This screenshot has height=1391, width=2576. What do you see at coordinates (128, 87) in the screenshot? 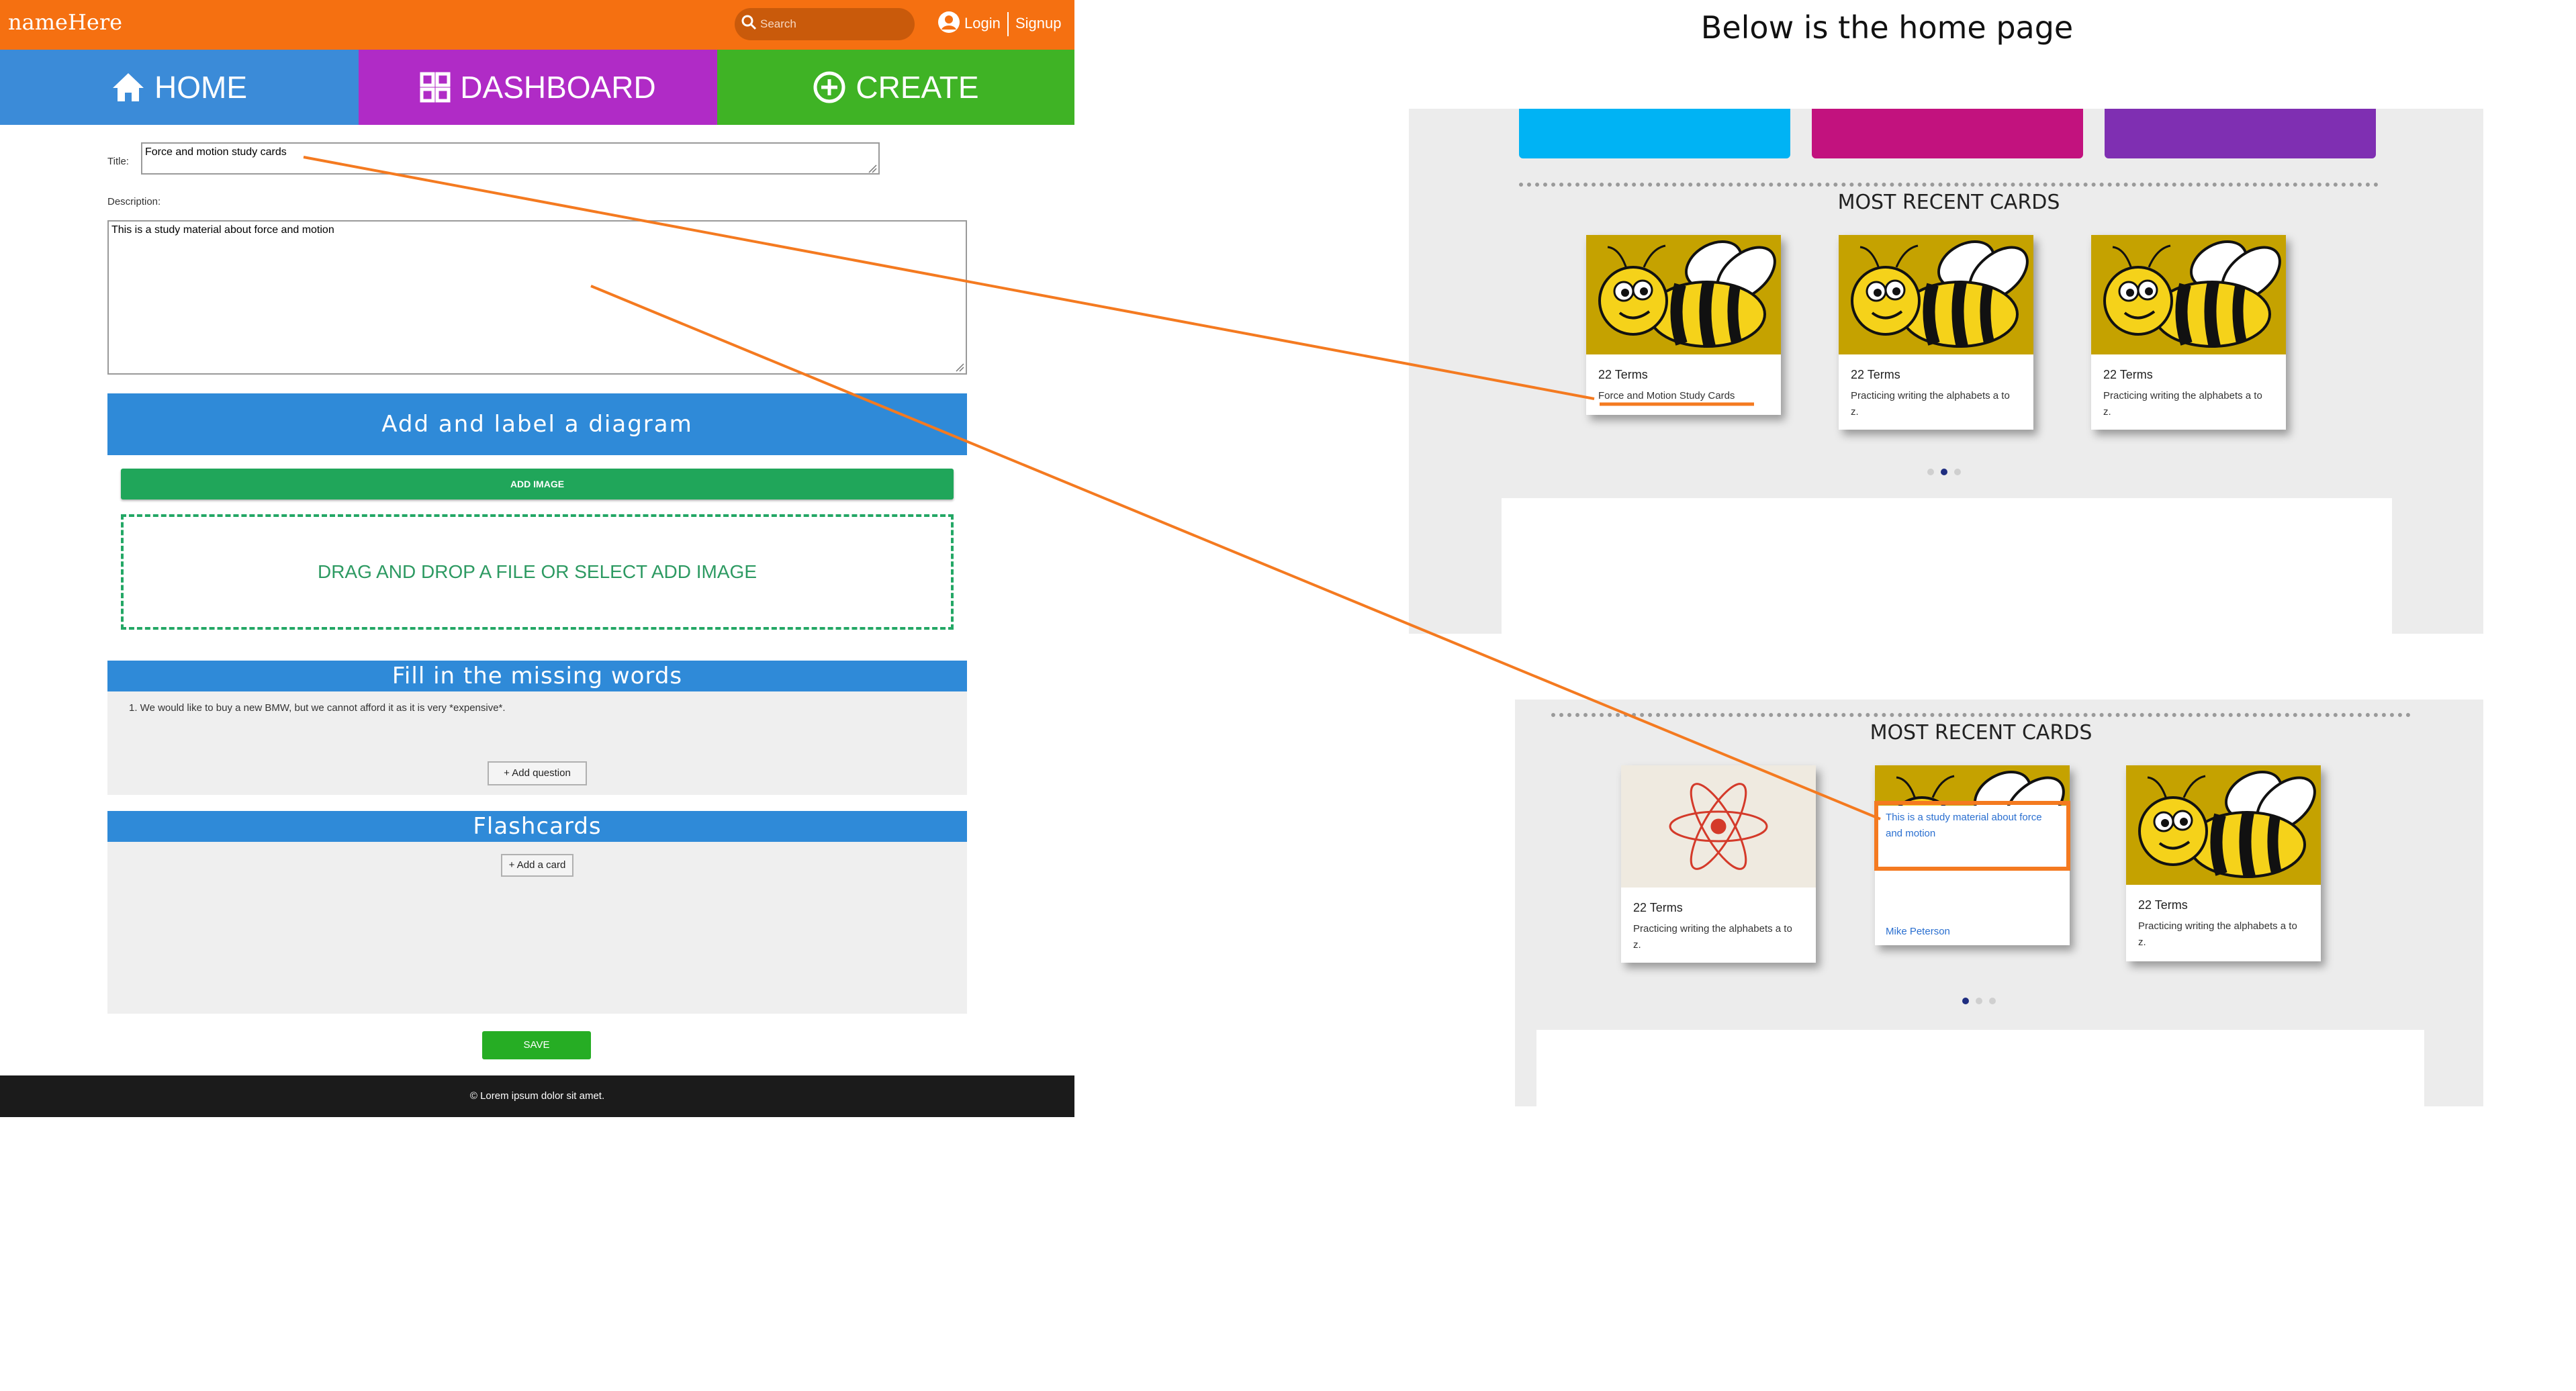
I see `home-icon` at bounding box center [128, 87].